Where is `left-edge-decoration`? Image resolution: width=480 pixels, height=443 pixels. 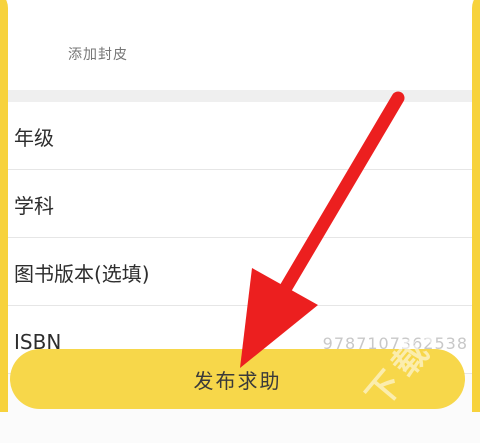
left-edge-decoration is located at coordinates (4, 221).